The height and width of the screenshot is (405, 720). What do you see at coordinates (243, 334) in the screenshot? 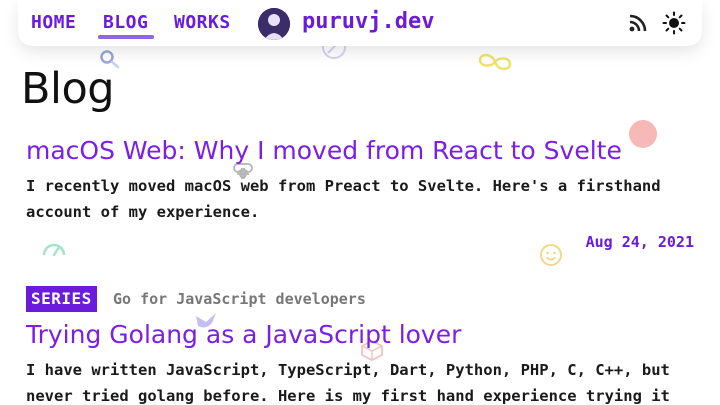
I see `post-title-link: Trying Golang as a JavaScript lover` at bounding box center [243, 334].